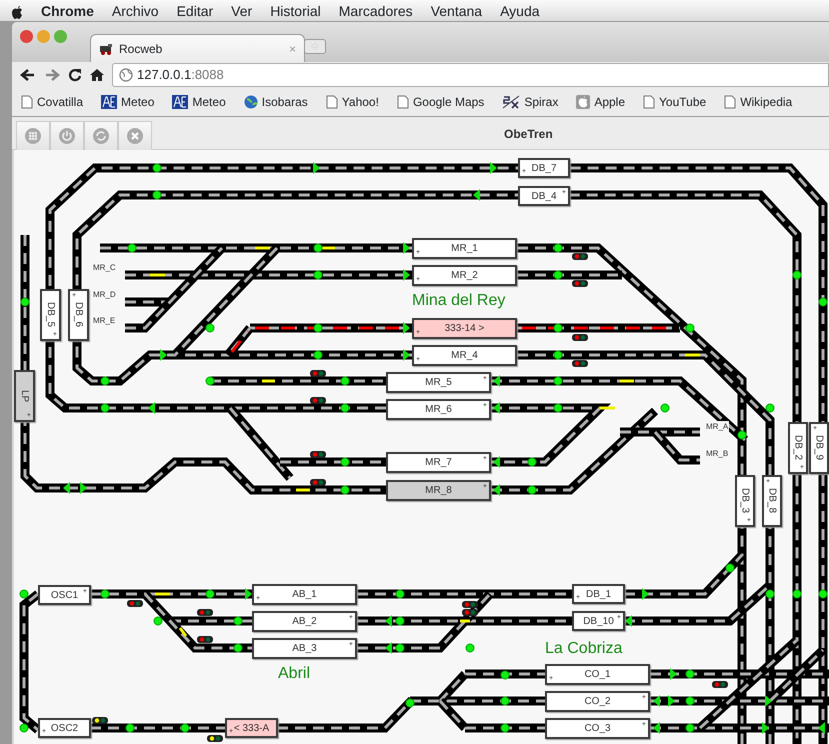 The width and height of the screenshot is (829, 744). What do you see at coordinates (26, 36) in the screenshot?
I see `close-window-button` at bounding box center [26, 36].